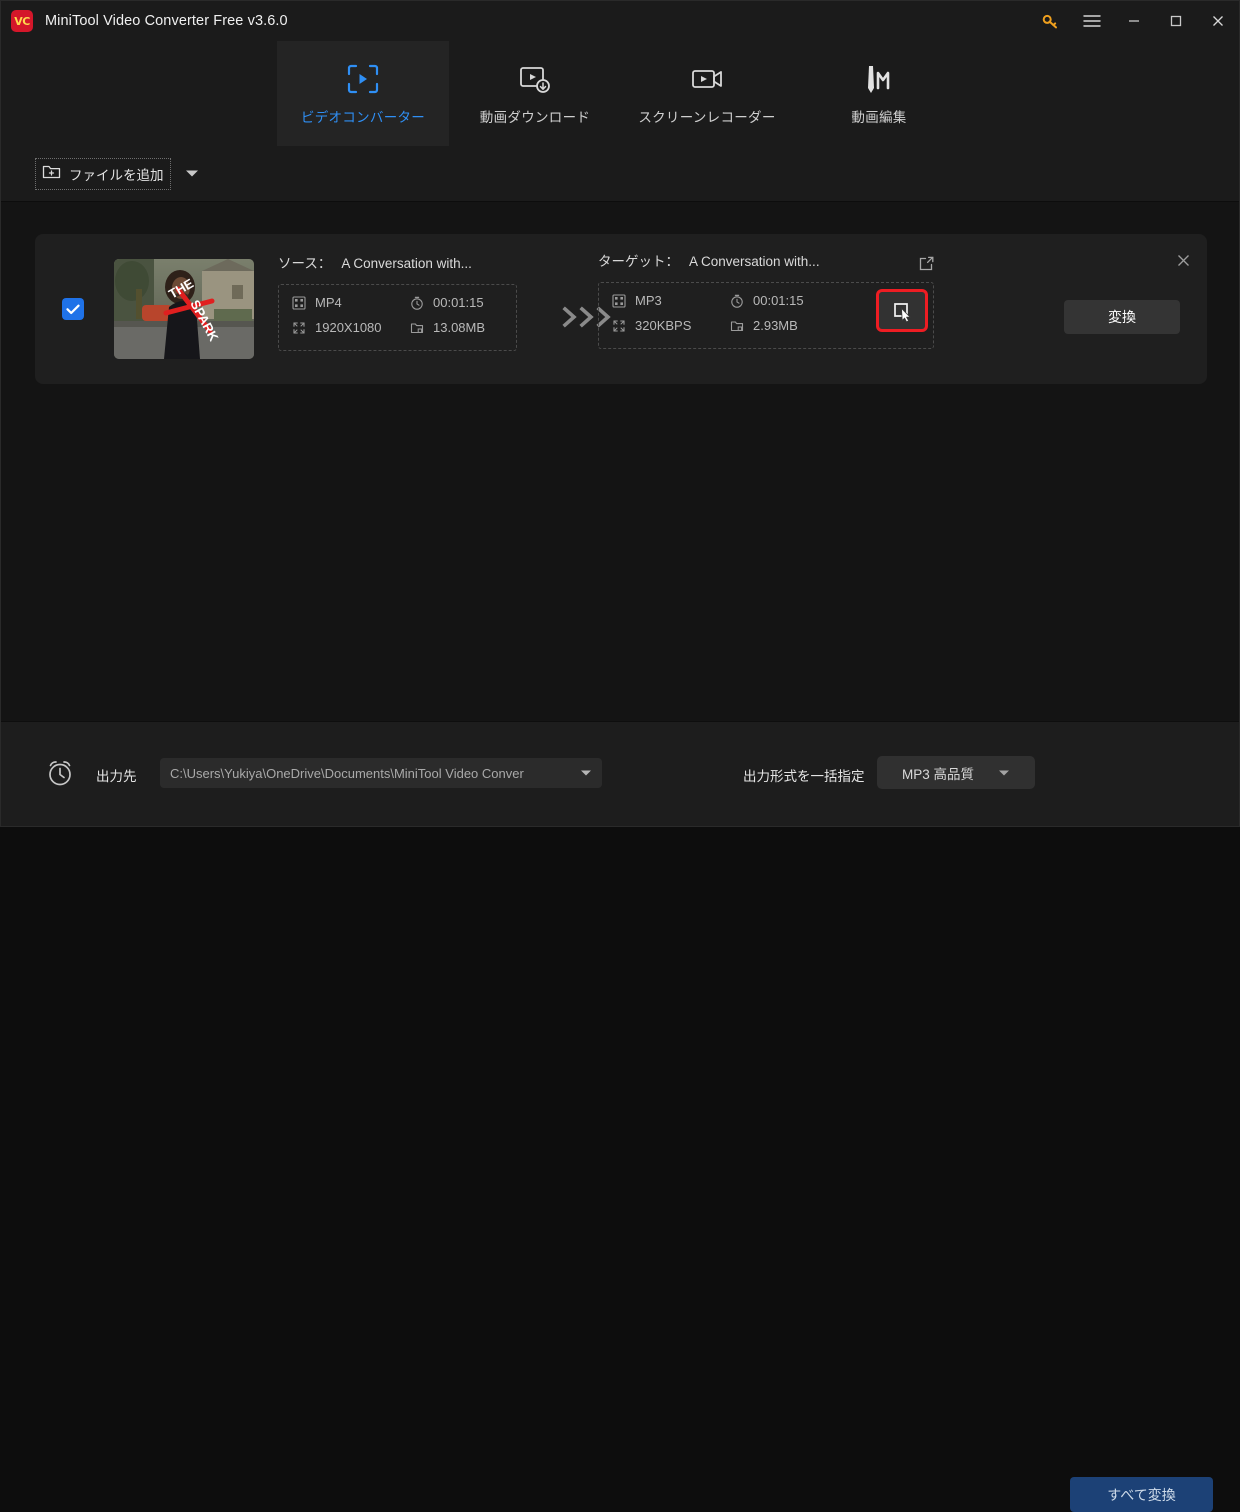  I want to click on key-icon, so click(1050, 21).